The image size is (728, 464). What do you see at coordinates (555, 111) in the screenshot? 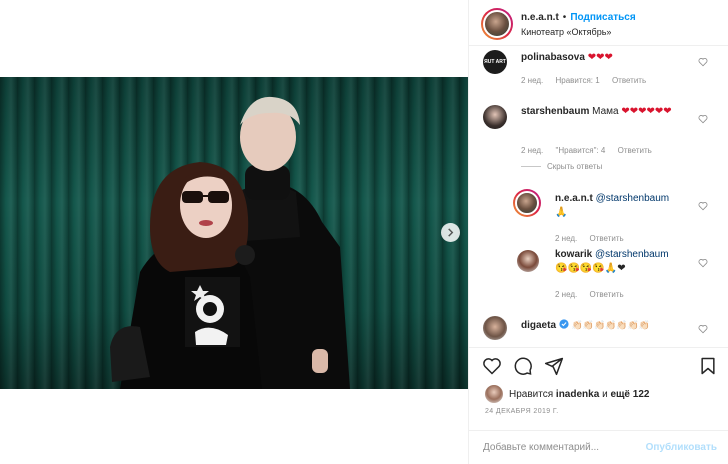
I see `comment-username: starshenbaum` at bounding box center [555, 111].